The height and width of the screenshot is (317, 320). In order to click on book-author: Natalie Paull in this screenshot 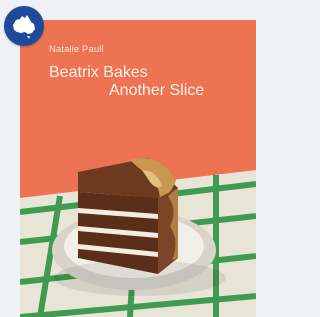, I will do `click(76, 49)`.